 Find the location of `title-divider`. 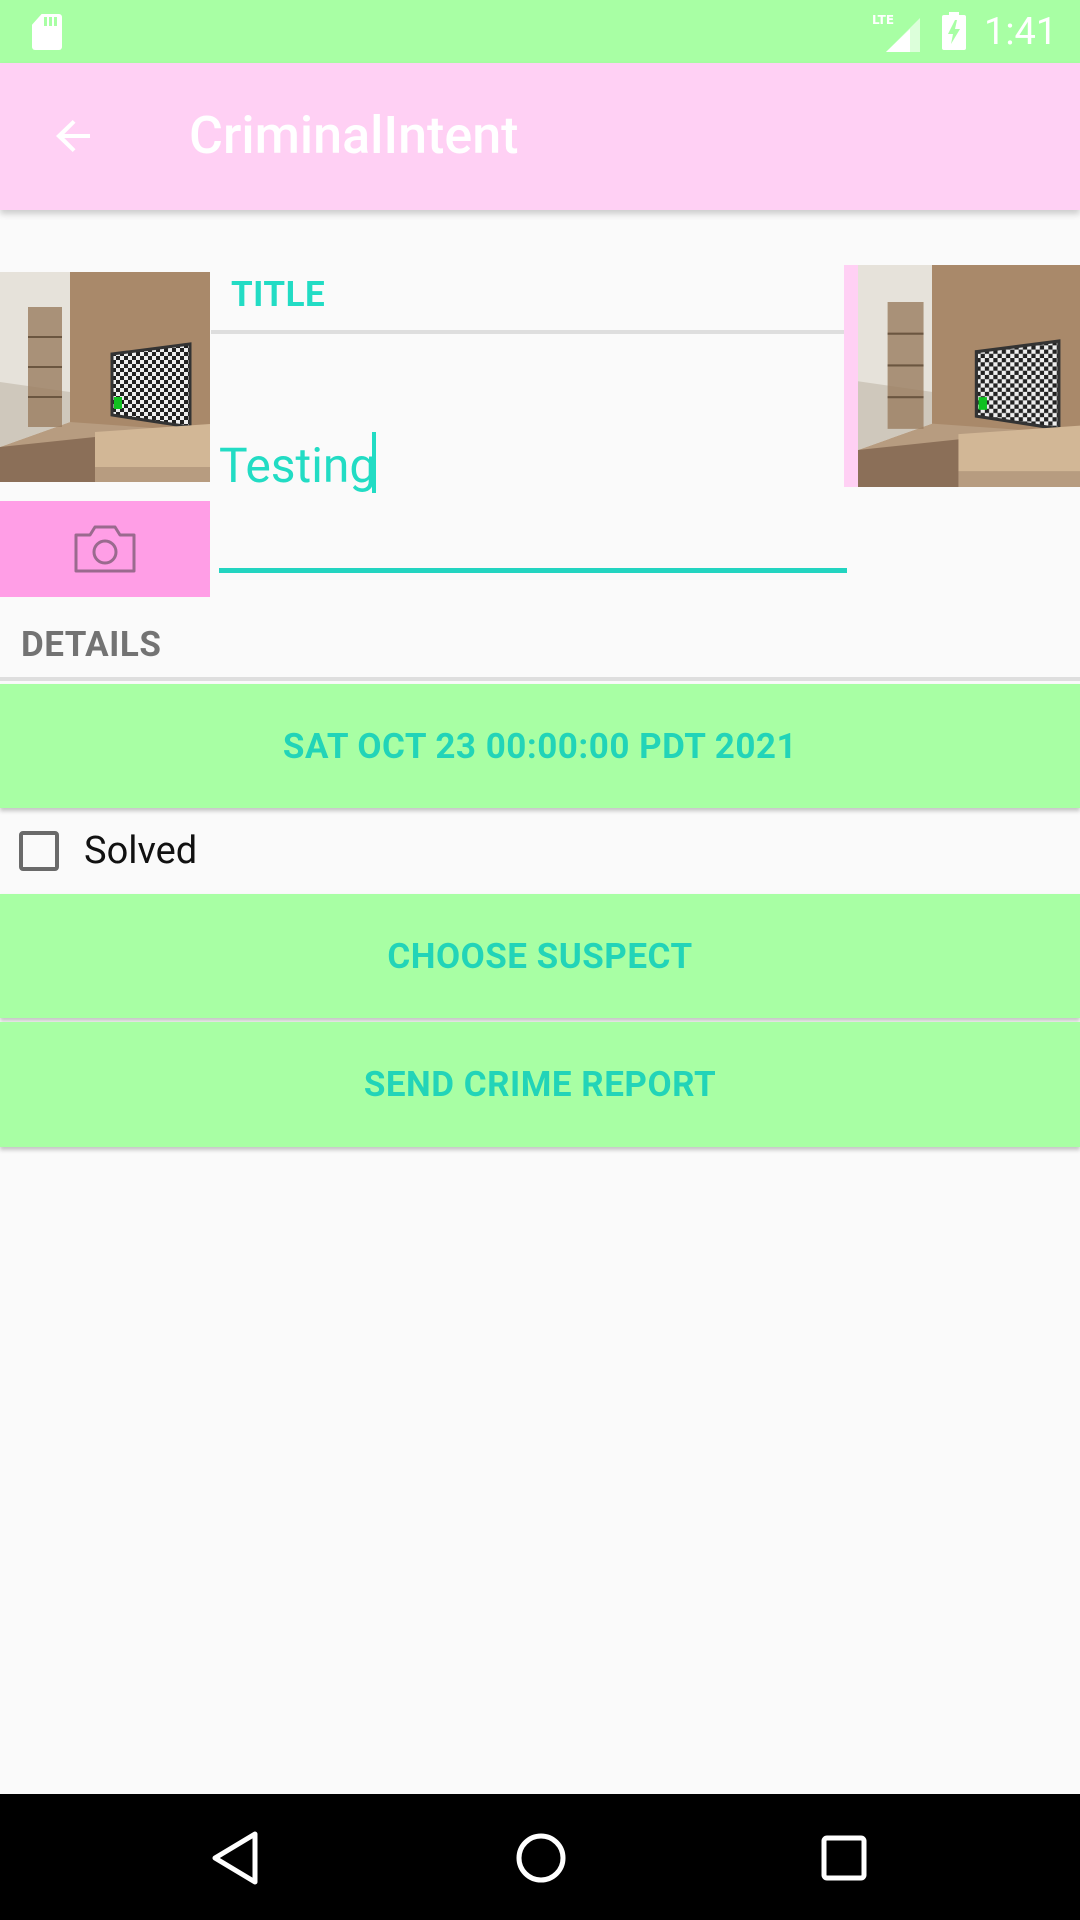

title-divider is located at coordinates (527, 332).